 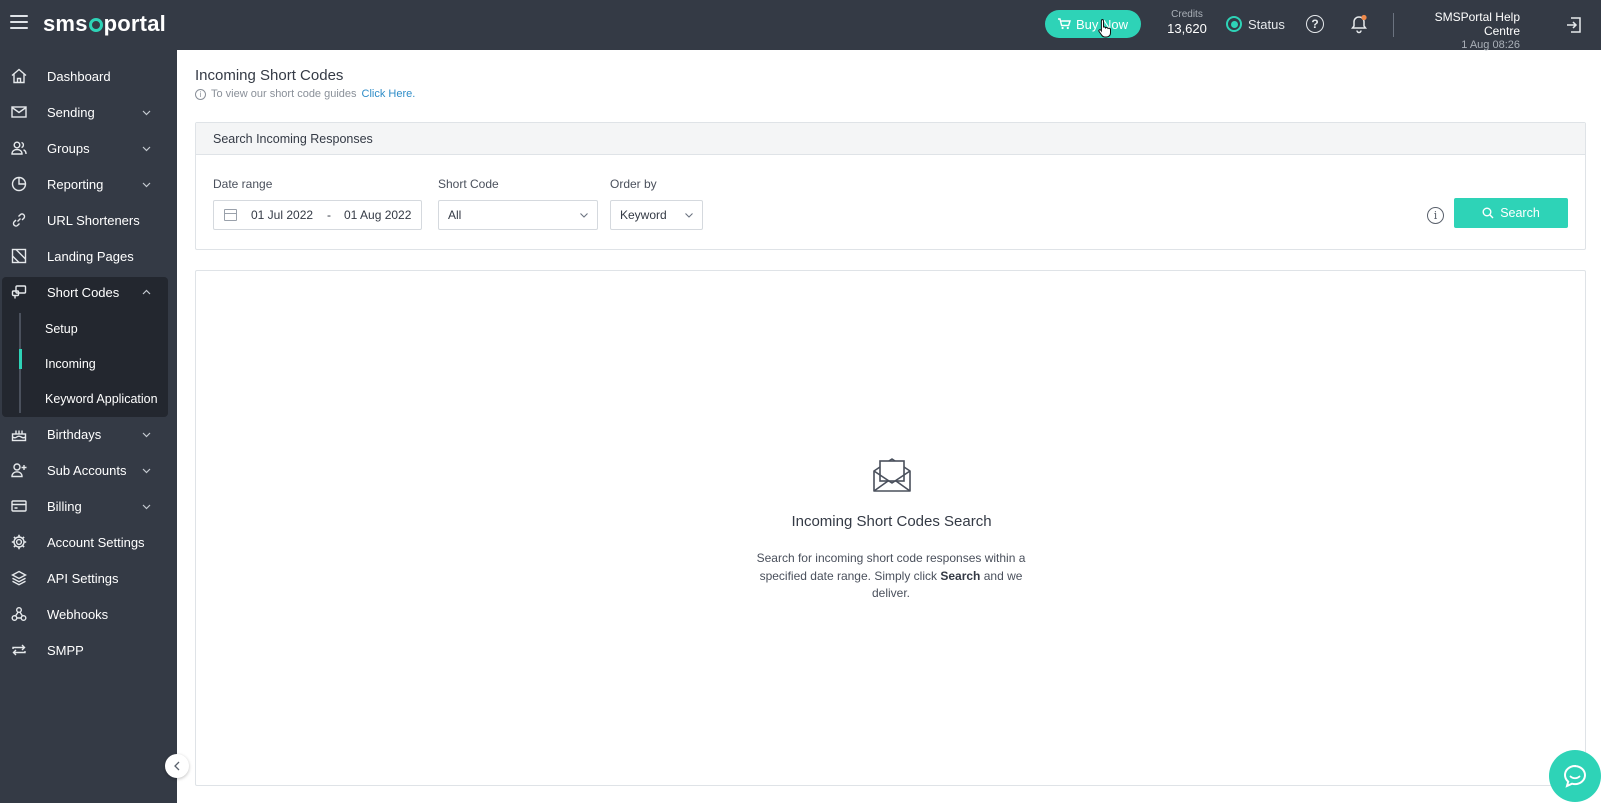 What do you see at coordinates (1104, 28) in the screenshot?
I see `mouse-cursor-icon` at bounding box center [1104, 28].